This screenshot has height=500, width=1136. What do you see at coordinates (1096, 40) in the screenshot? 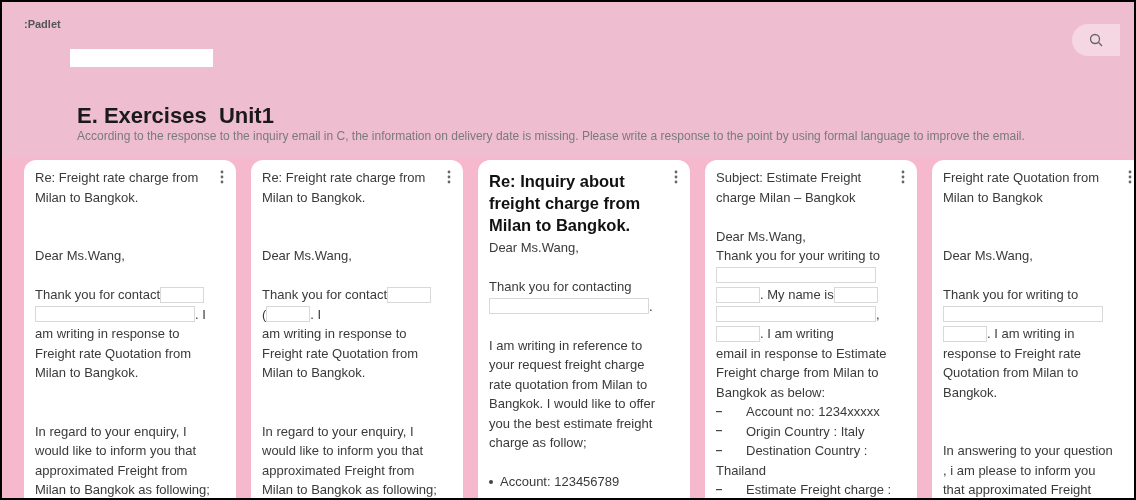
I see `search-icon` at bounding box center [1096, 40].